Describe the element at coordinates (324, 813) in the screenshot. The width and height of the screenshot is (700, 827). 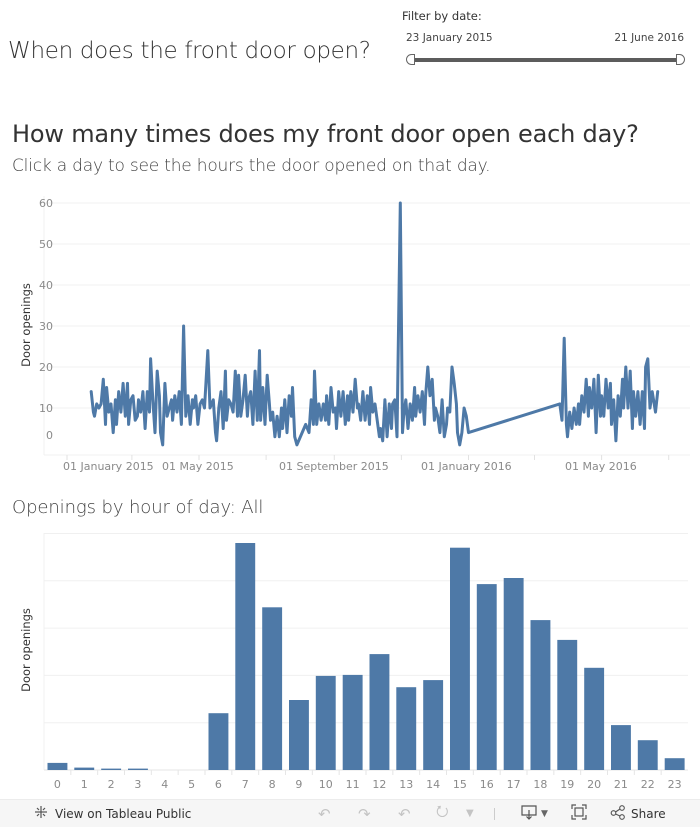
I see `undo-button: ↶` at that location.